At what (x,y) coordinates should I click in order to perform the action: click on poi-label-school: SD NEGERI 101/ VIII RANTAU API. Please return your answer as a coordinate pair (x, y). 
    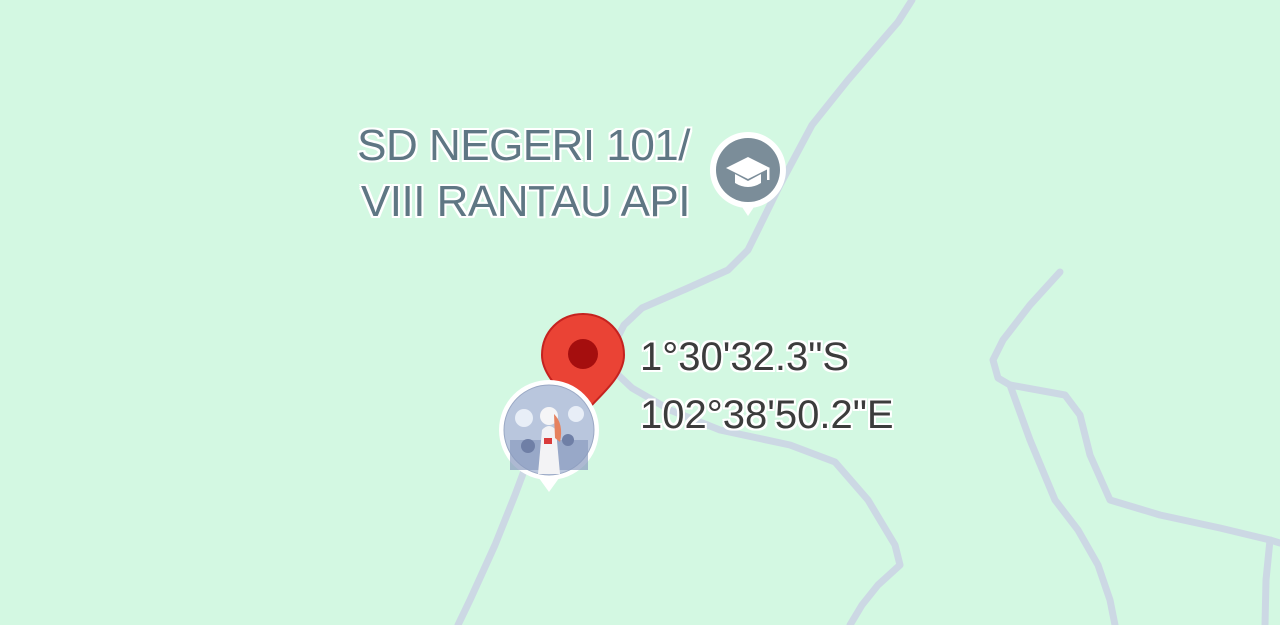
    Looking at the image, I should click on (523, 174).